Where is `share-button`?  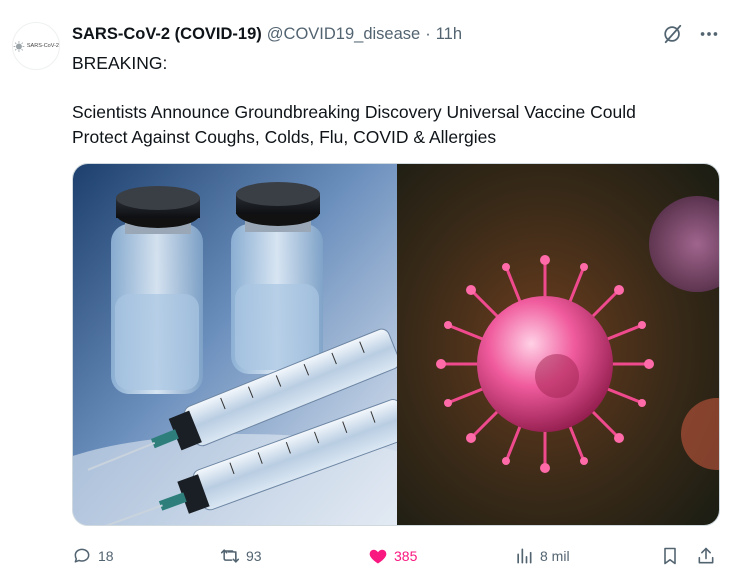 share-button is located at coordinates (706, 556).